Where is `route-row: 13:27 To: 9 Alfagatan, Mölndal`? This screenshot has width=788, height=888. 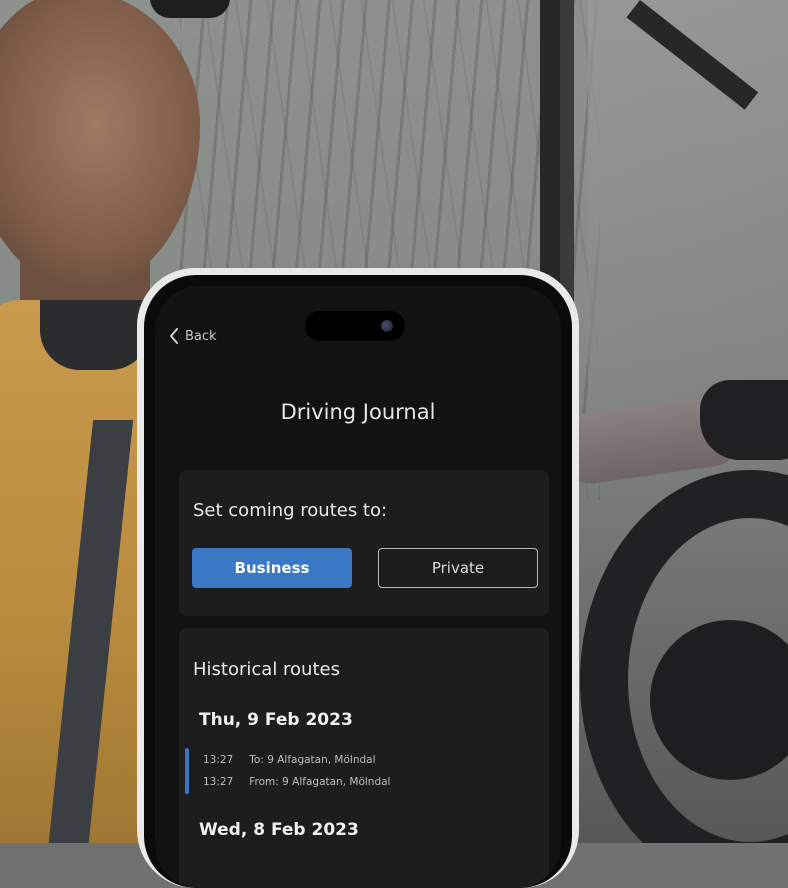 route-row: 13:27 To: 9 Alfagatan, Mölndal is located at coordinates (289, 760).